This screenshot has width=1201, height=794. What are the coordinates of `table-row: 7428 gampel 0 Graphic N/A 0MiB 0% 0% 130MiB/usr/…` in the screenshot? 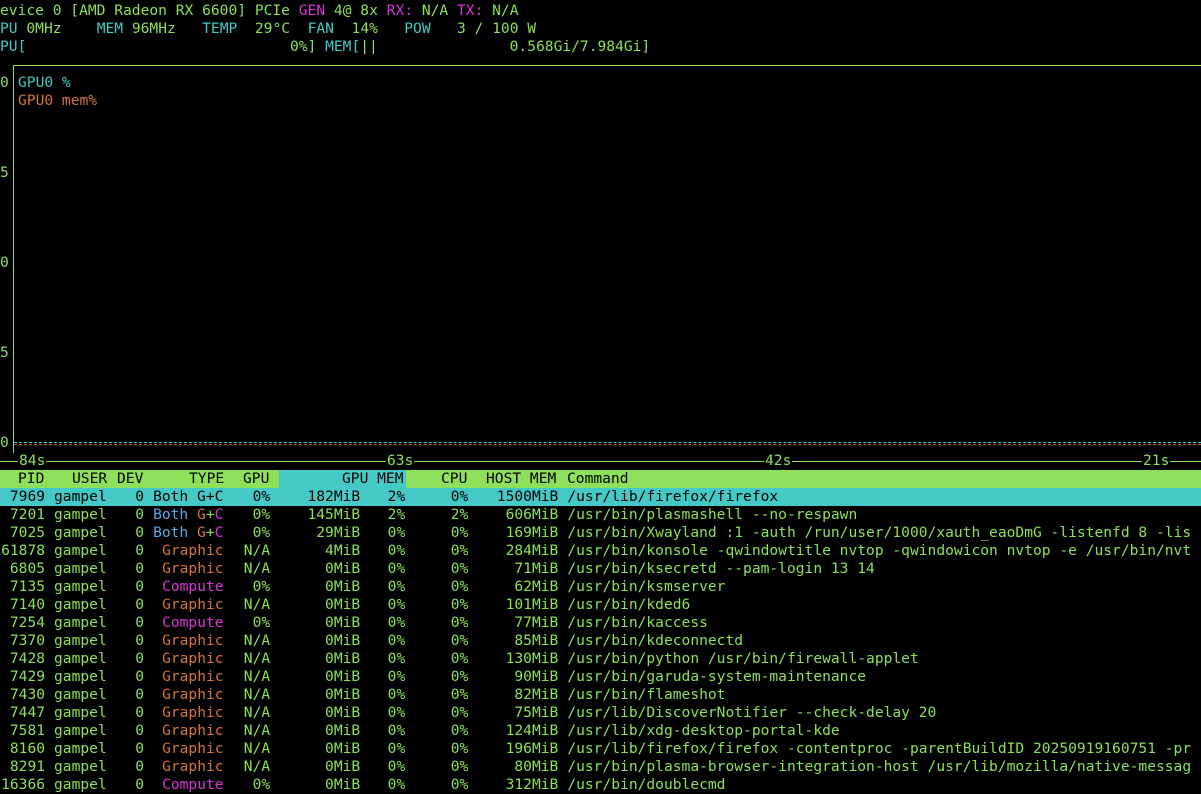 It's located at (600, 659).